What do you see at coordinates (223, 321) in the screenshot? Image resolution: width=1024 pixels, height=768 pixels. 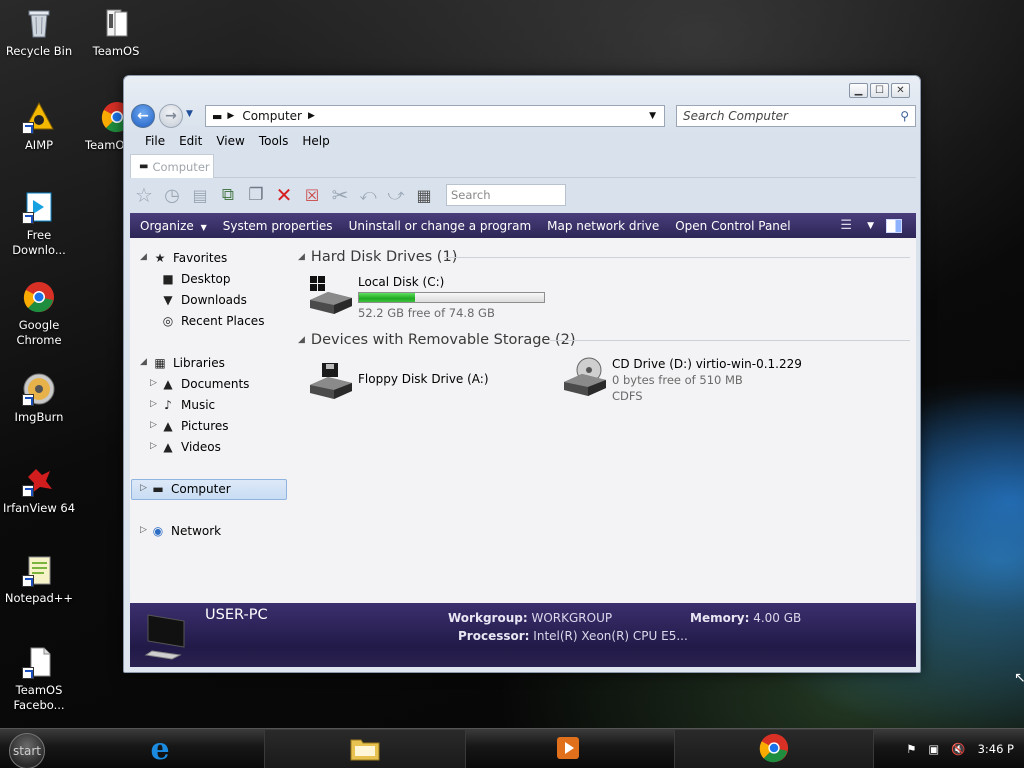 I see `nav-label: Recent Places` at bounding box center [223, 321].